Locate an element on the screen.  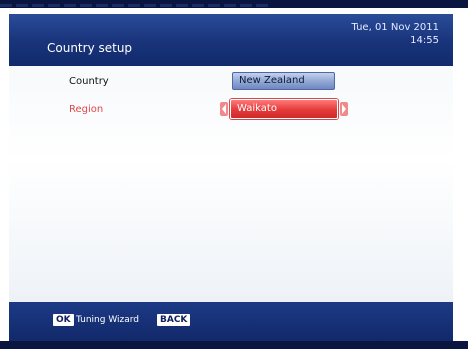
region-label: Region is located at coordinates (86, 109).